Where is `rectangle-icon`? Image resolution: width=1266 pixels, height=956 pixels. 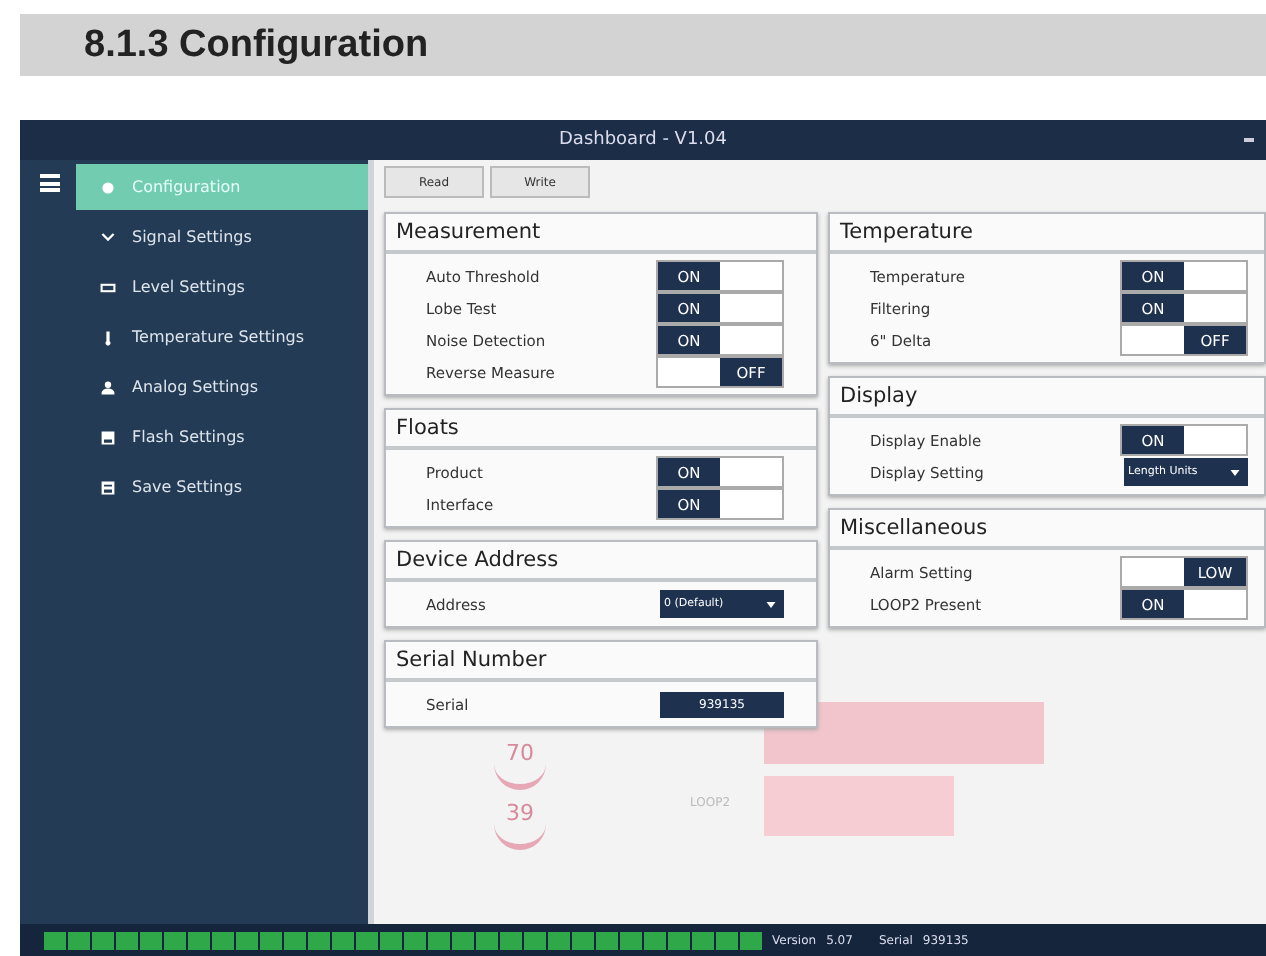 rectangle-icon is located at coordinates (108, 287).